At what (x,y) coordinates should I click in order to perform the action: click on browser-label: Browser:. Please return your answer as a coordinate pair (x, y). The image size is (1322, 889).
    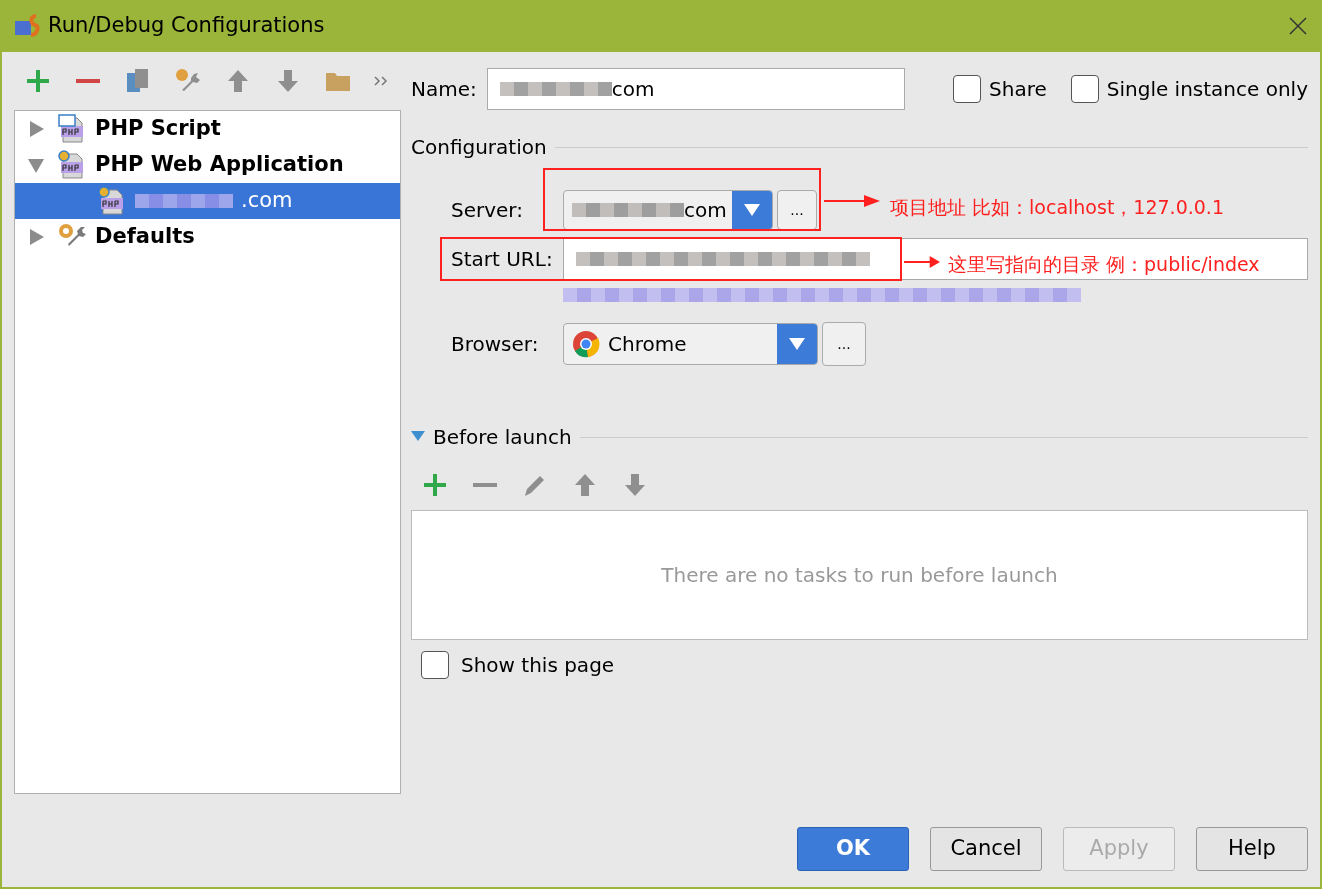
    Looking at the image, I should click on (495, 344).